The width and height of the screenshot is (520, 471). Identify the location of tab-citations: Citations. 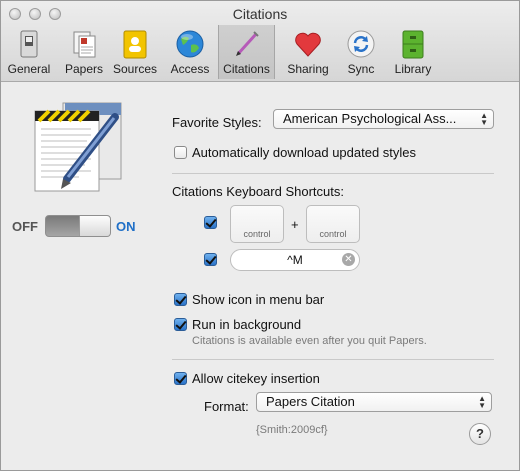
(246, 52).